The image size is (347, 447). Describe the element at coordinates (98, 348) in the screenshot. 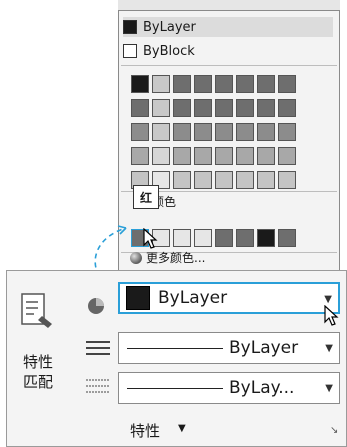

I see `linetype-icon` at that location.